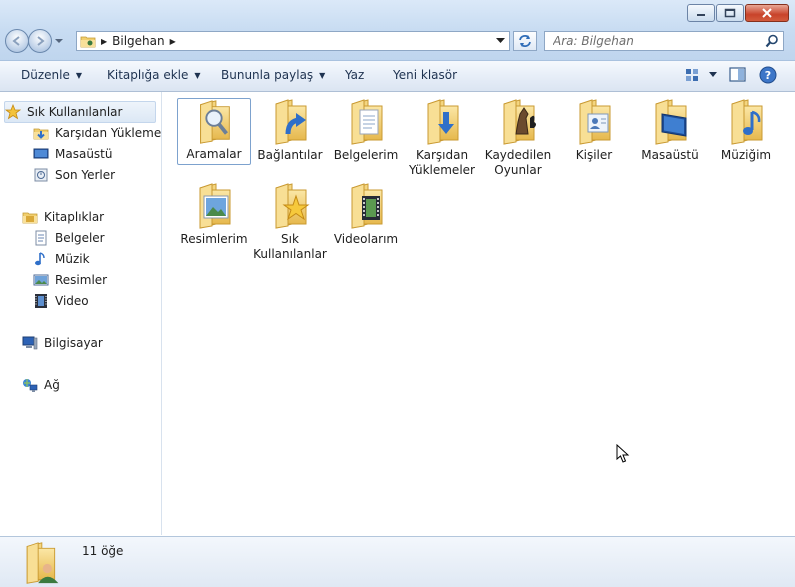 Image resolution: width=795 pixels, height=587 pixels. Describe the element at coordinates (85, 175) in the screenshot. I see `nav-recent-label: Son Yerler` at that location.